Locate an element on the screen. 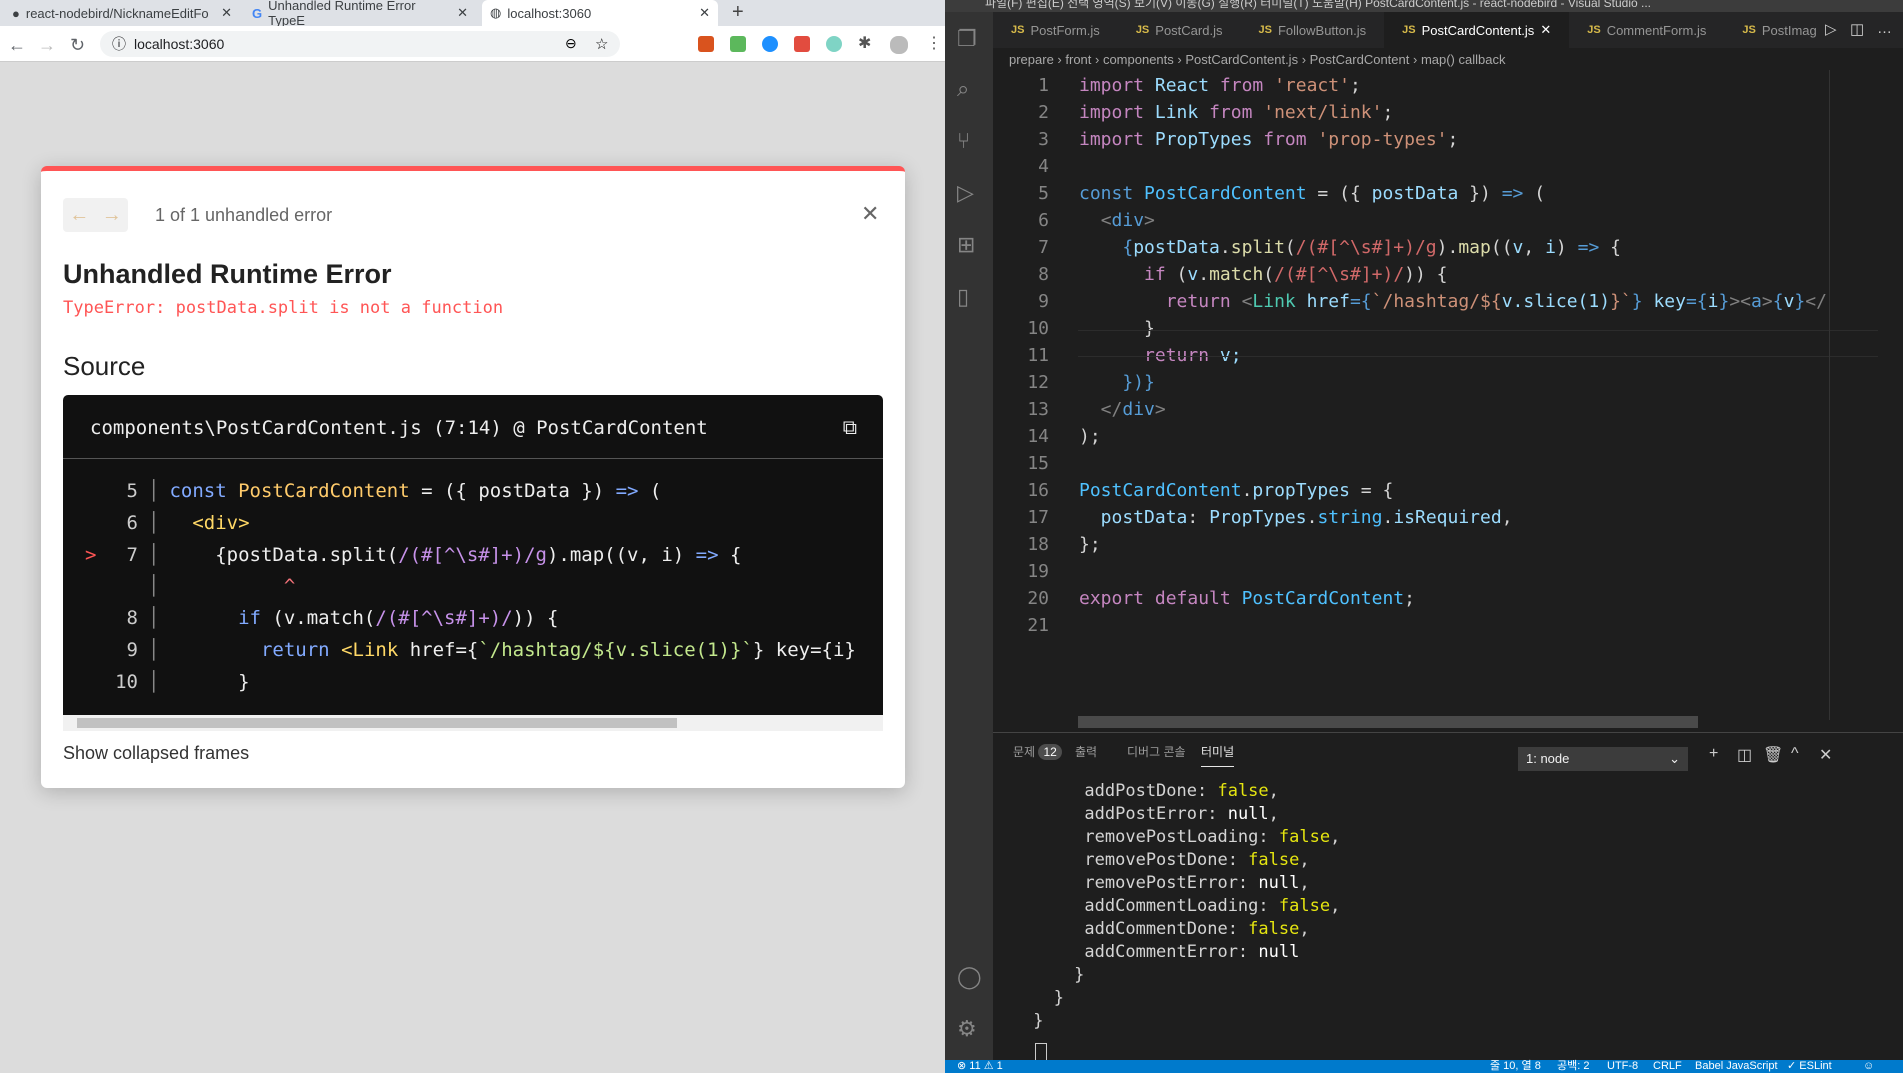 The height and width of the screenshot is (1073, 1903). eol-status: CRLF is located at coordinates (1667, 1066).